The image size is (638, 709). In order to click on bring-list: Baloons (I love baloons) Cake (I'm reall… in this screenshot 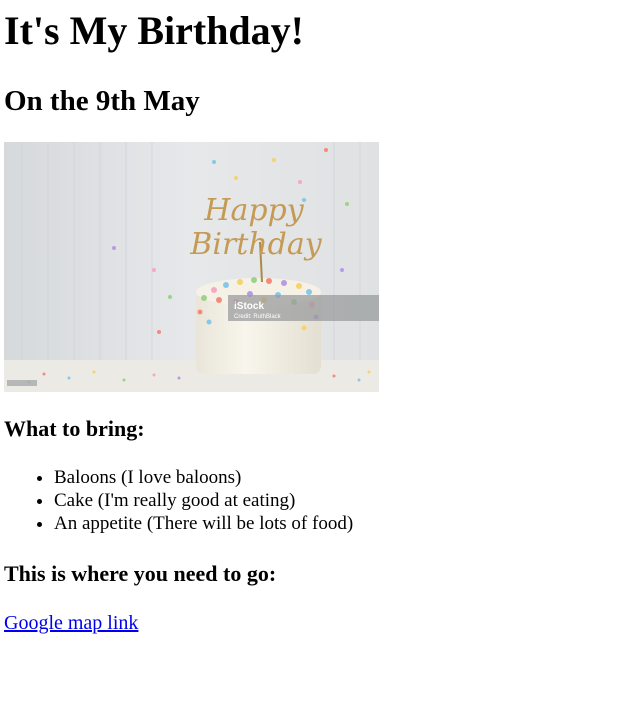, I will do `click(317, 500)`.